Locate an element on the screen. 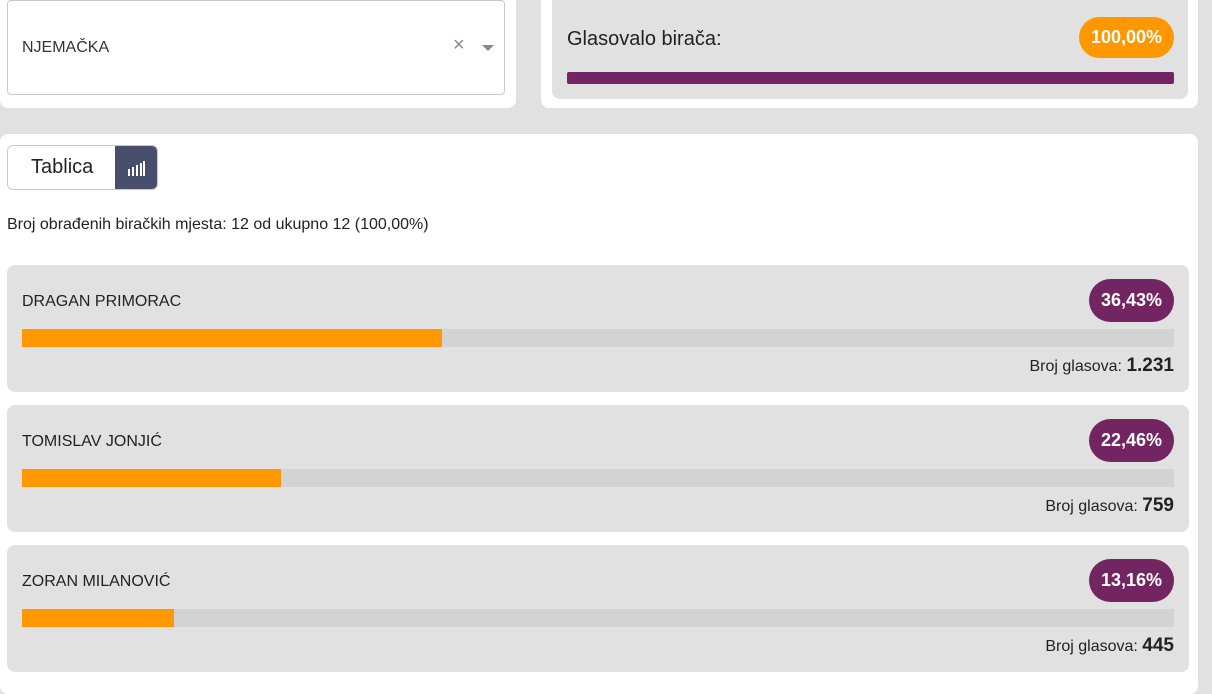 The width and height of the screenshot is (1212, 694). chevron-down-icon is located at coordinates (488, 48).